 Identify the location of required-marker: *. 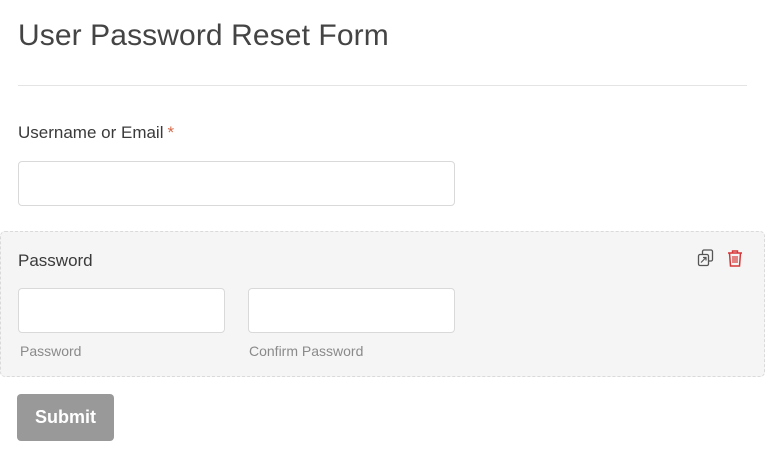
(171, 132).